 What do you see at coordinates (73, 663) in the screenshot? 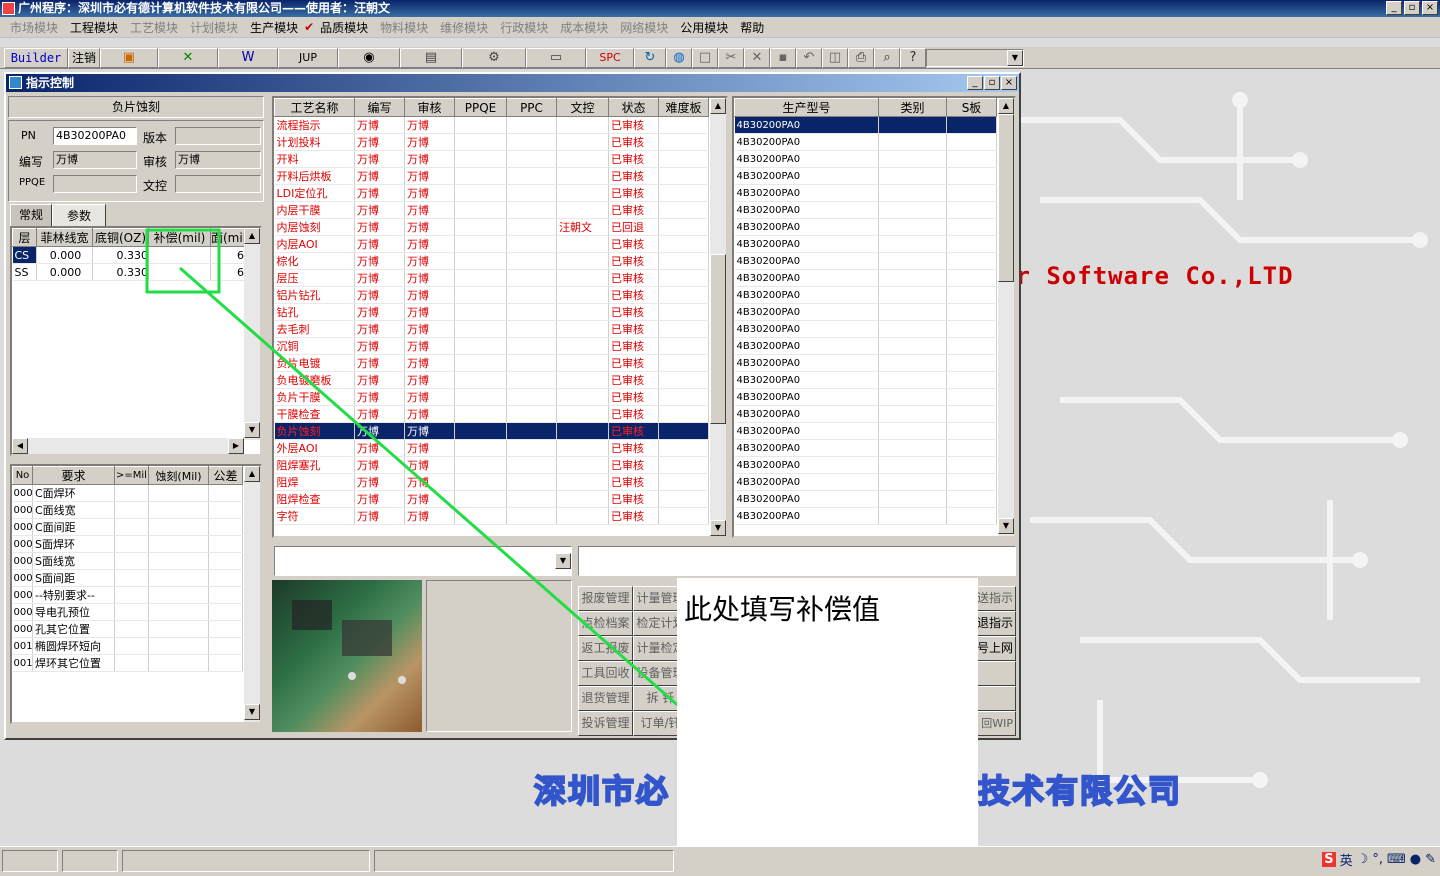
I see `table-cell: 焊环其它位置` at bounding box center [73, 663].